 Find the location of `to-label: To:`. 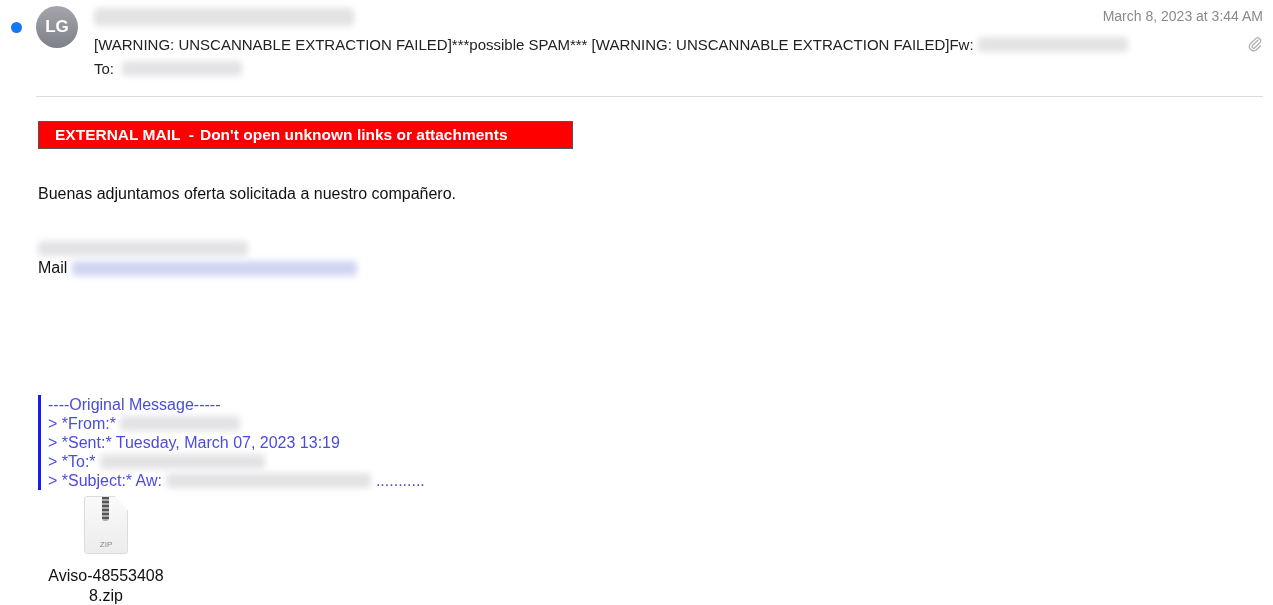

to-label: To: is located at coordinates (104, 68).